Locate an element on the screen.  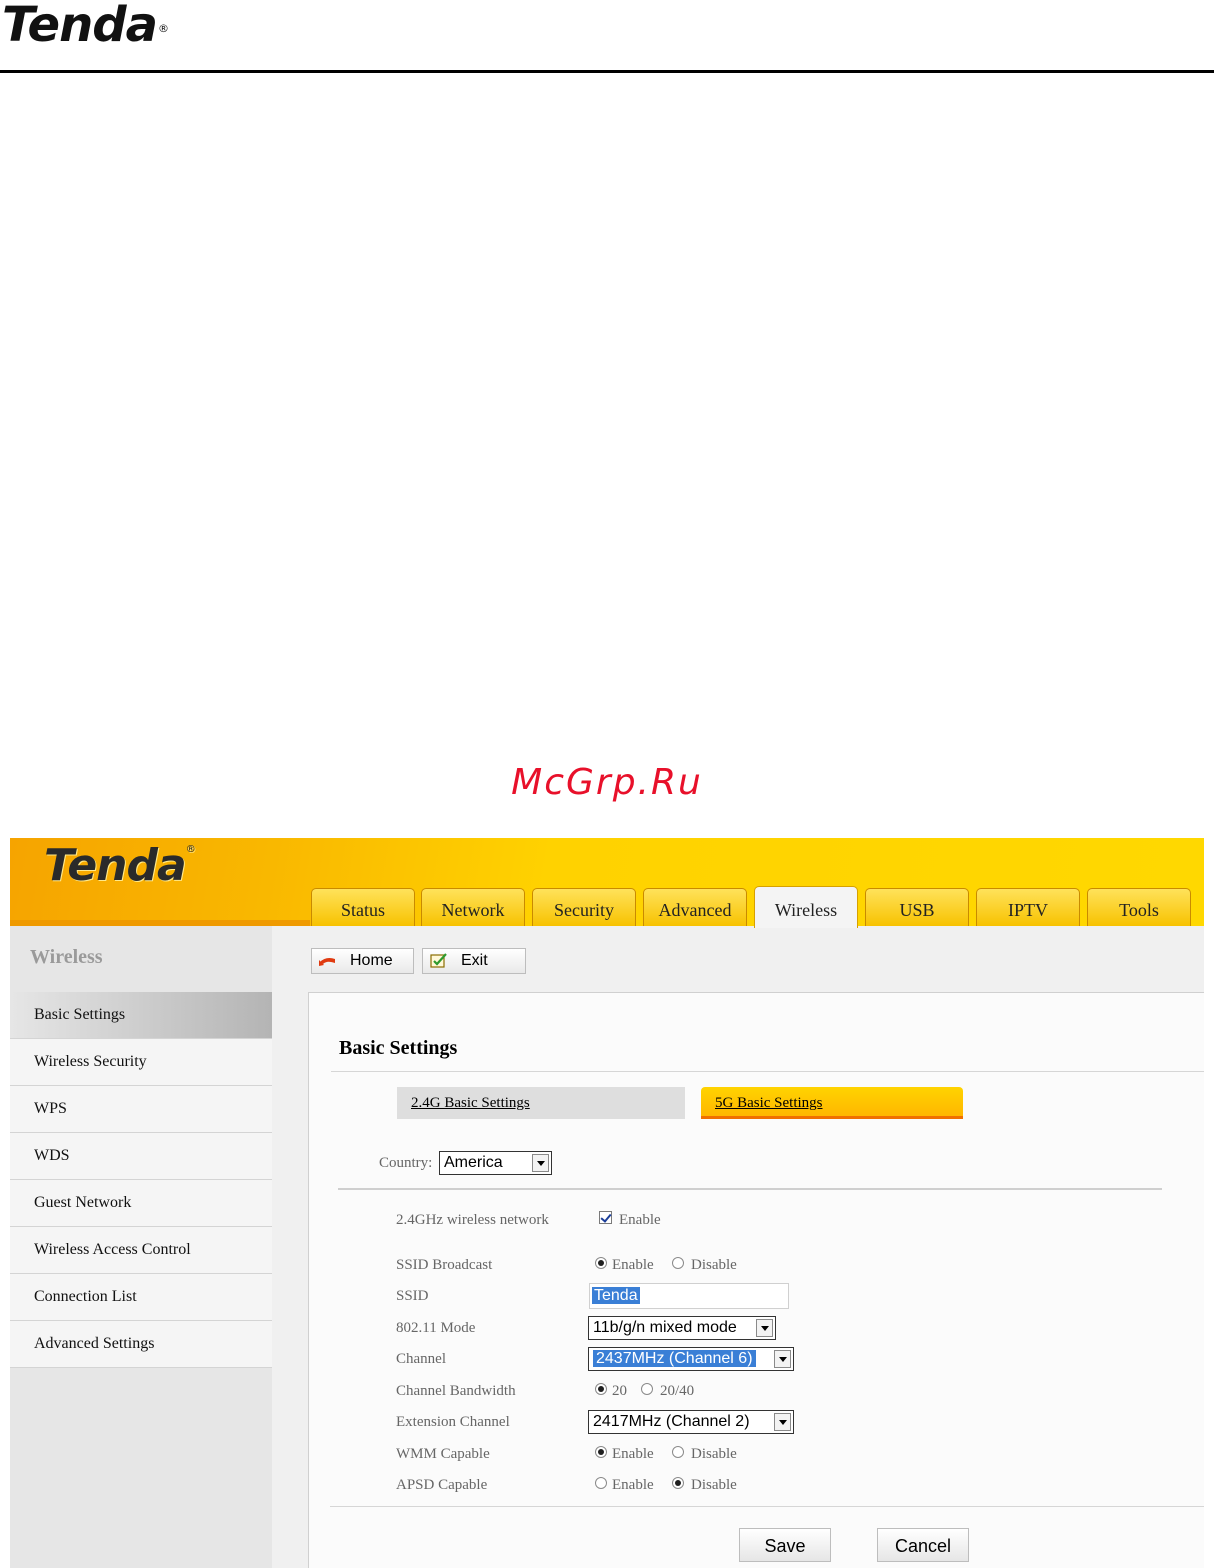
channel-label: Channel is located at coordinates (421, 1359).